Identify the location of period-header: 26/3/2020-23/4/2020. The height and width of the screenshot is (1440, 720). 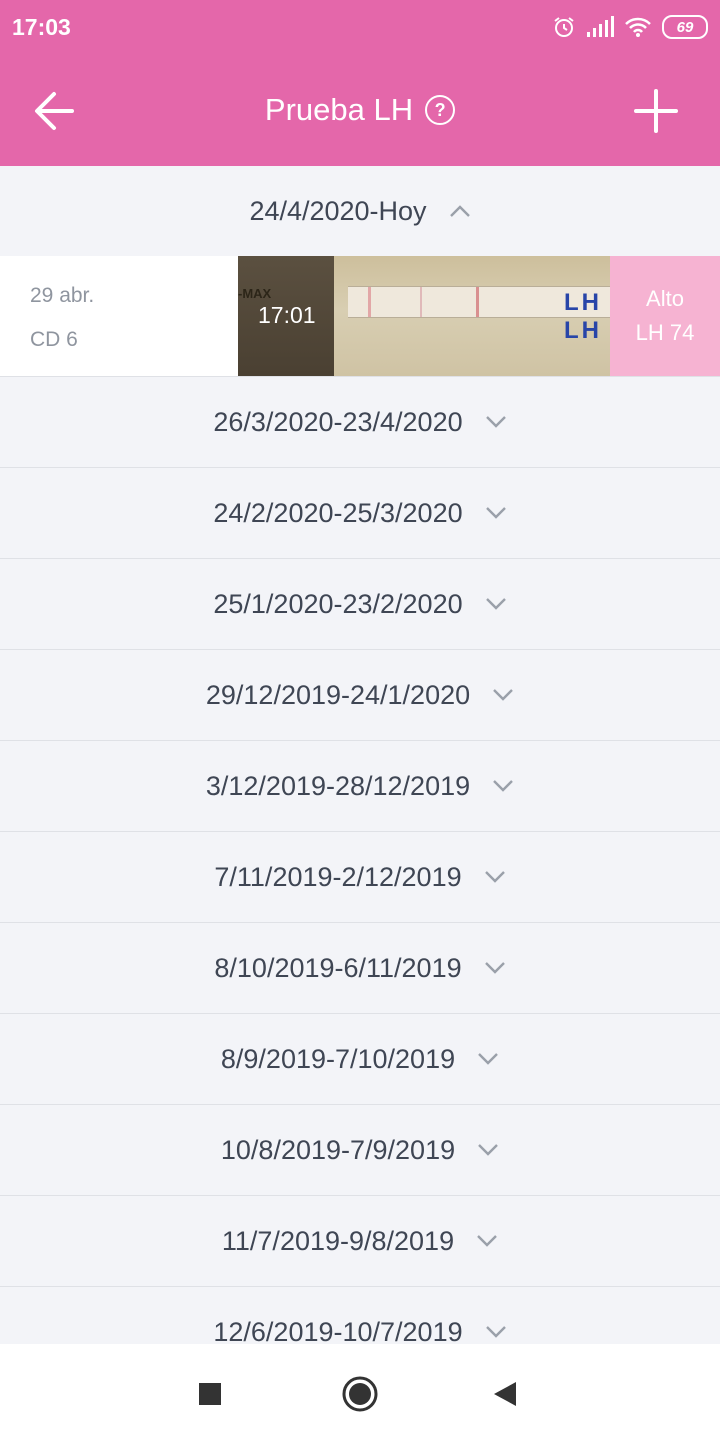
(360, 422).